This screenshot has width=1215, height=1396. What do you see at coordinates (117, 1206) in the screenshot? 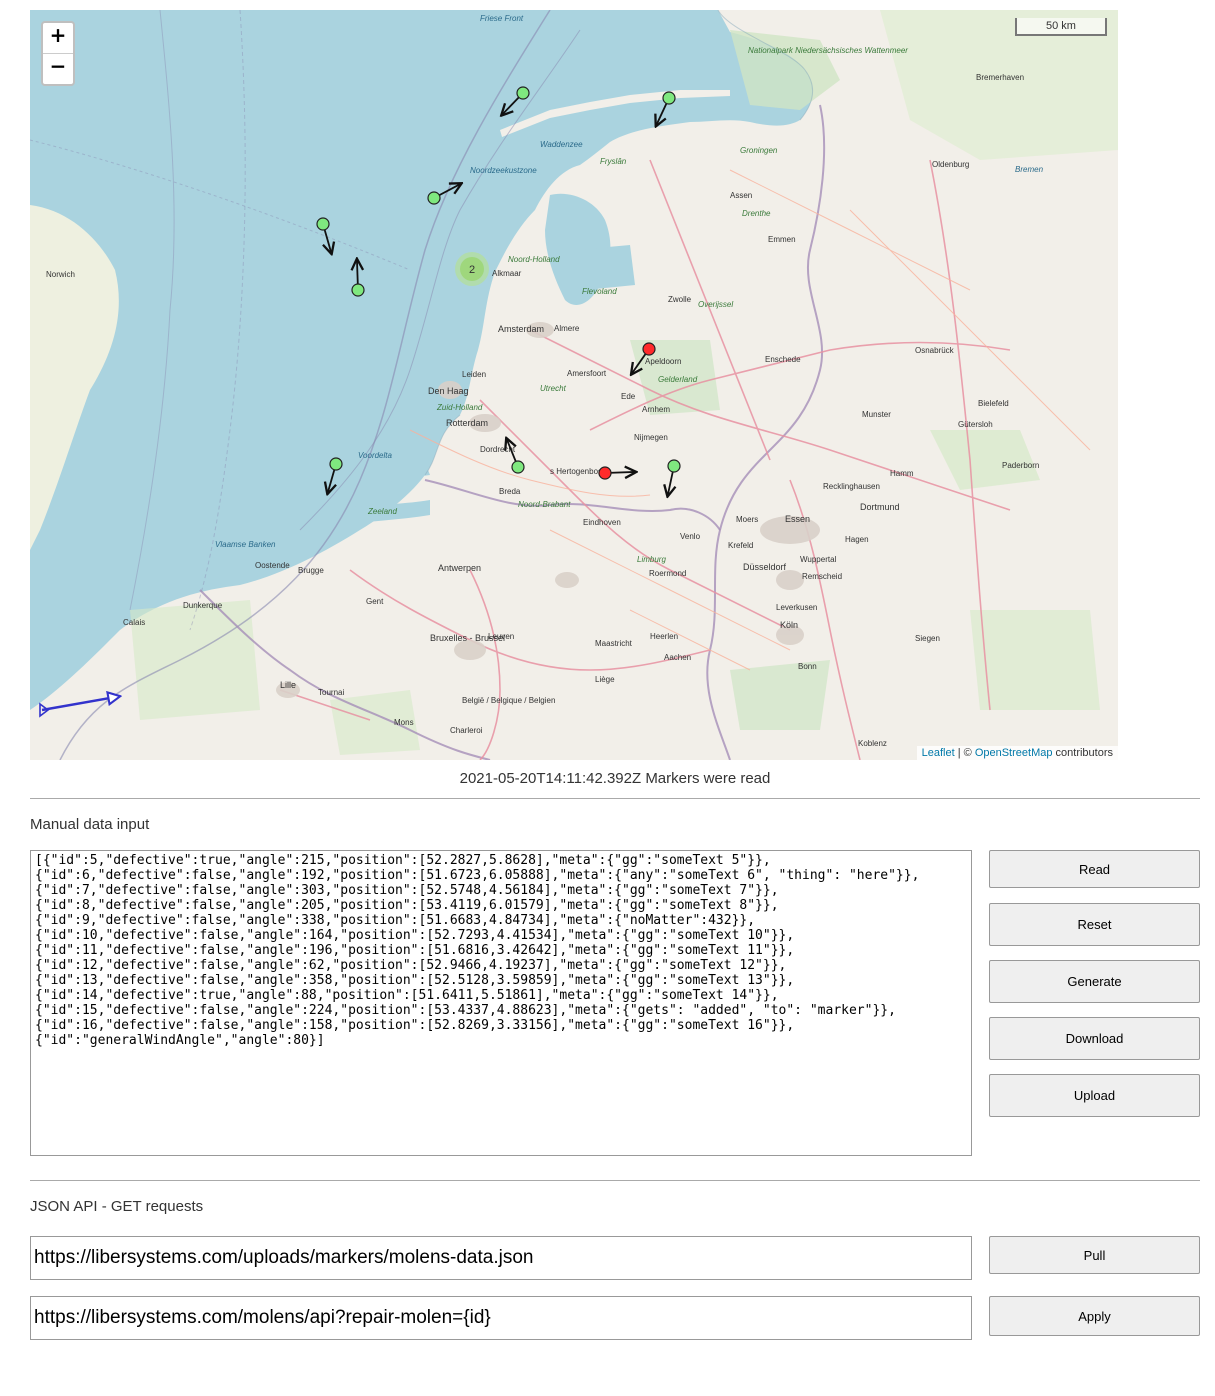
I see `json-api-heading: JSON API - GET requests` at bounding box center [117, 1206].